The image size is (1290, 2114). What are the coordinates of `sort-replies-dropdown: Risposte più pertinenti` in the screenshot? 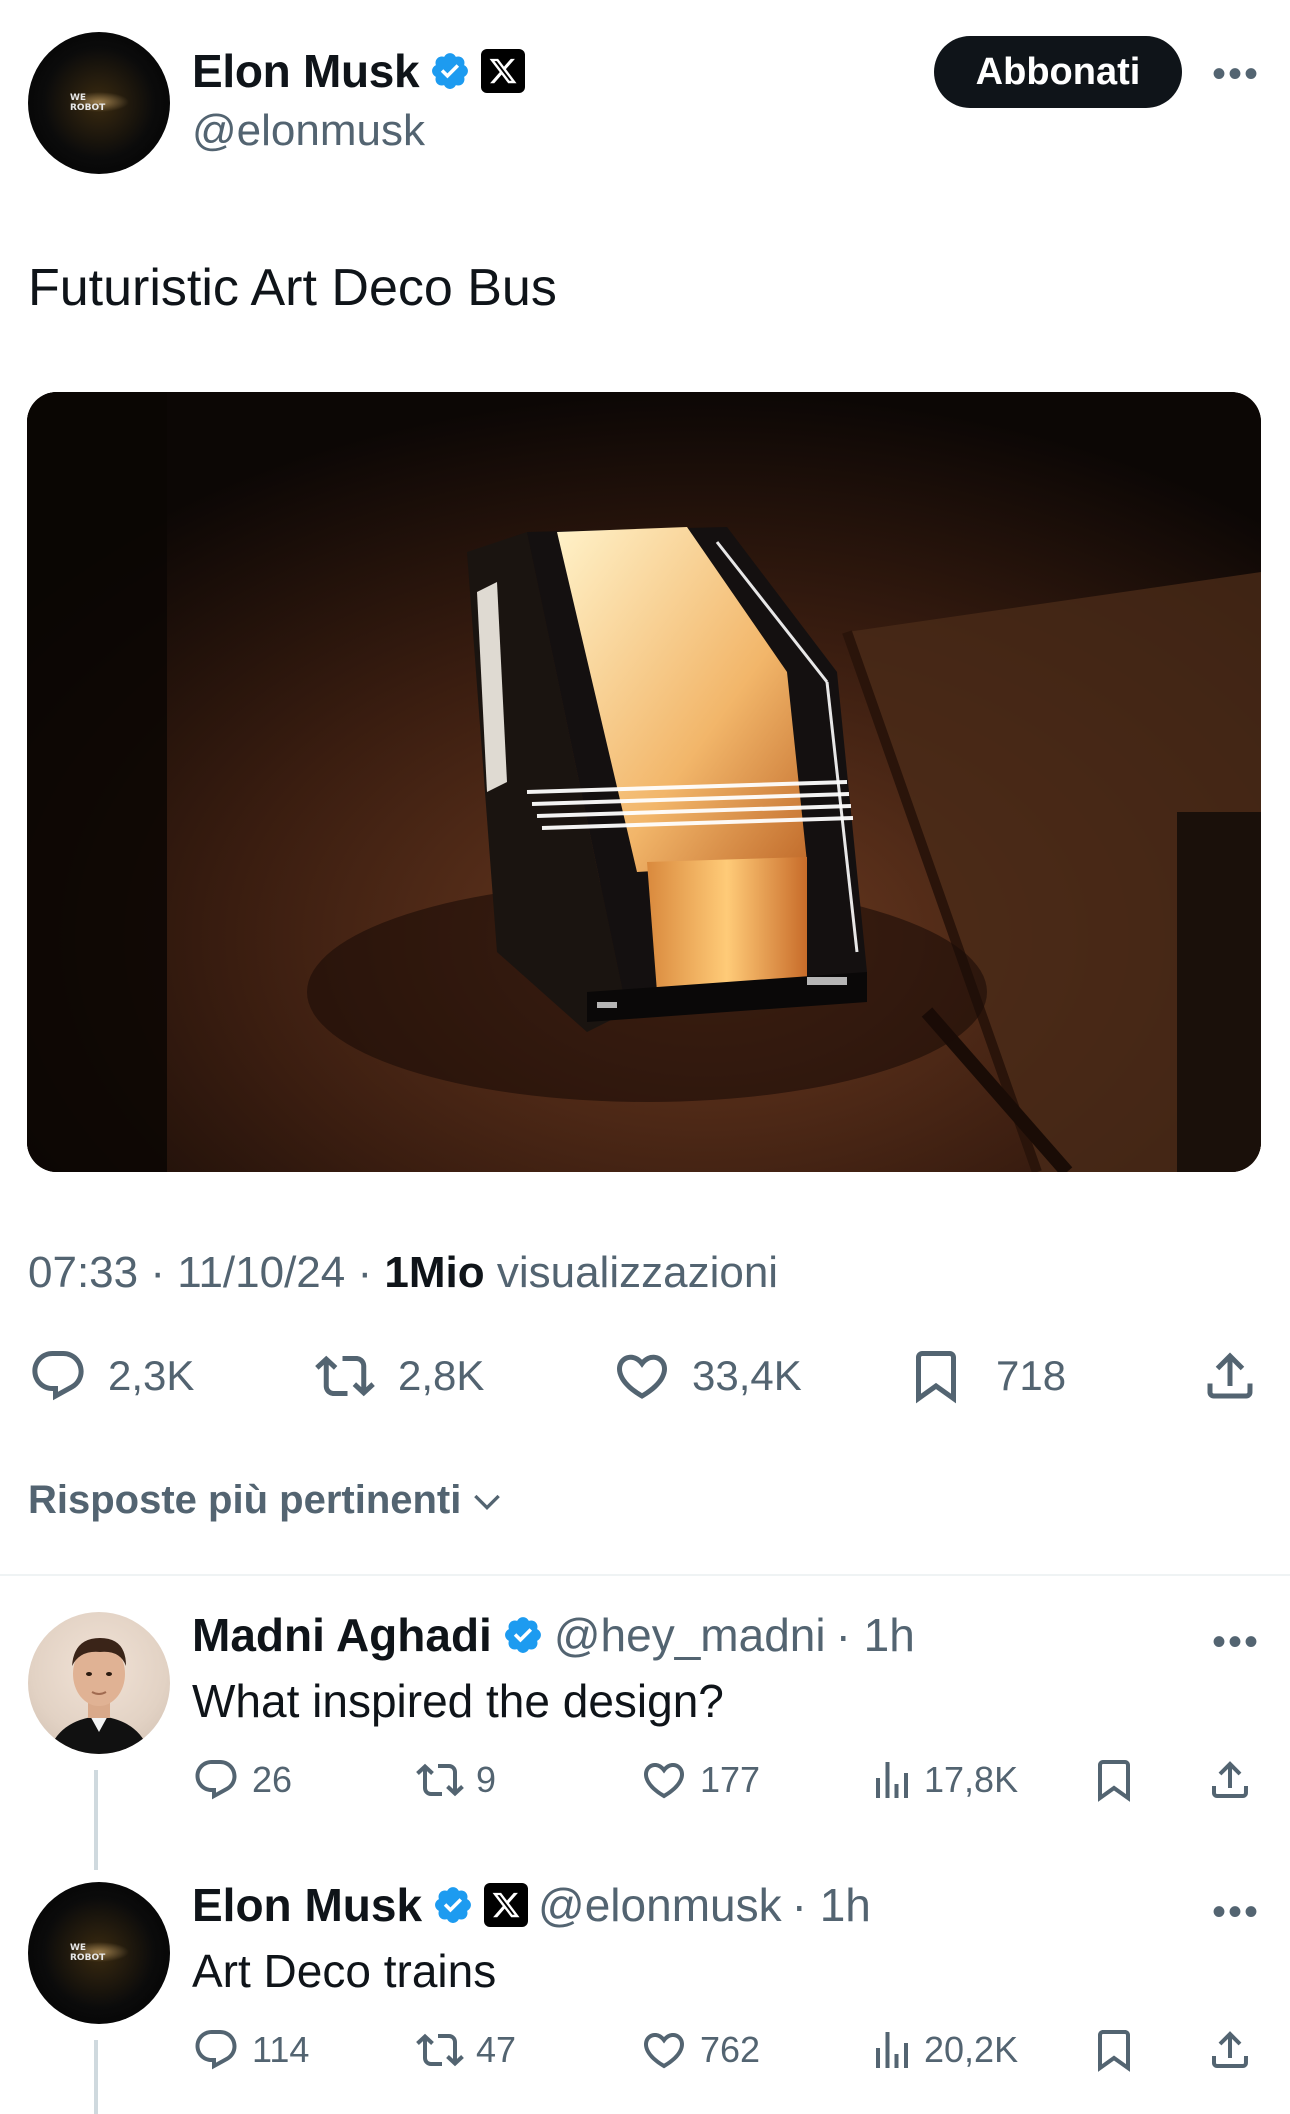 It's located at (267, 1500).